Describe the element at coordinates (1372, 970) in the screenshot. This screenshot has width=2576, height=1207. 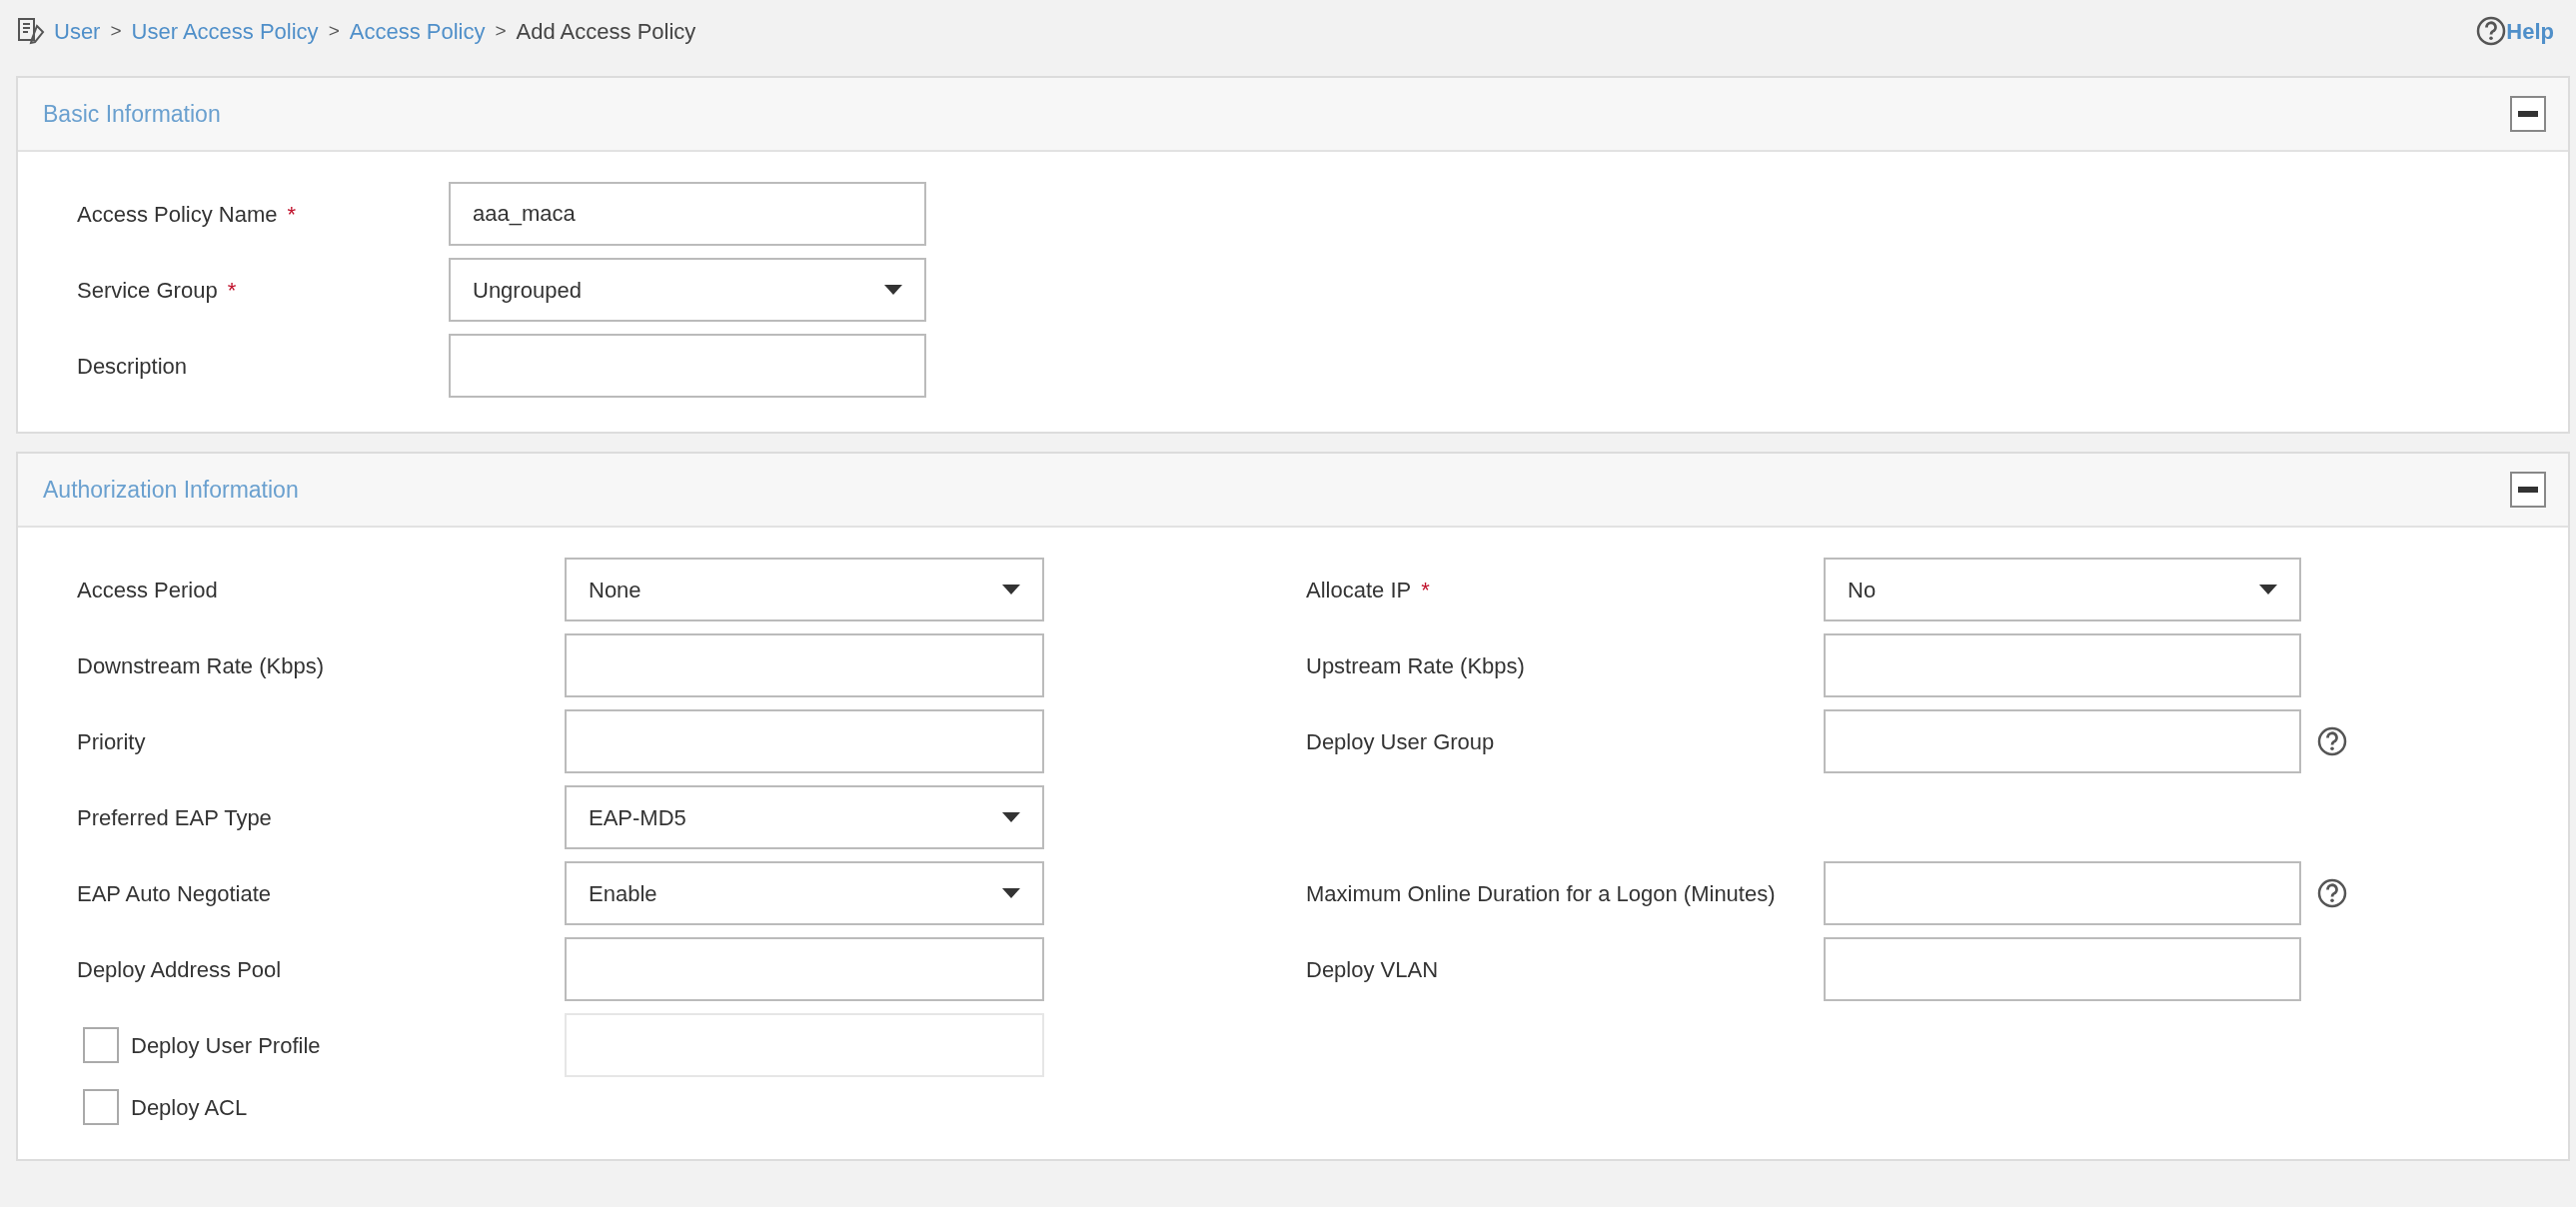
I see `field-label: Deploy VLAN` at that location.